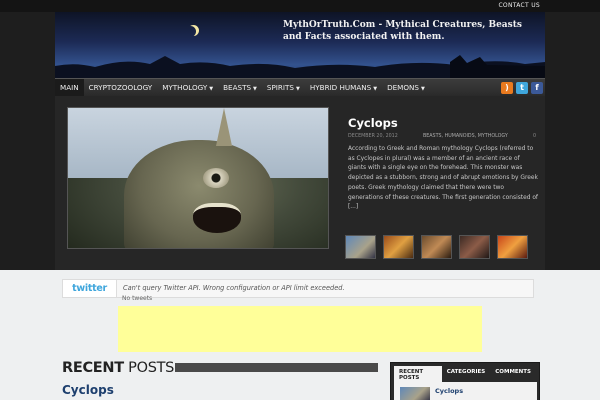 The height and width of the screenshot is (400, 600). Describe the element at coordinates (507, 88) in the screenshot. I see `rss-icon: )` at that location.